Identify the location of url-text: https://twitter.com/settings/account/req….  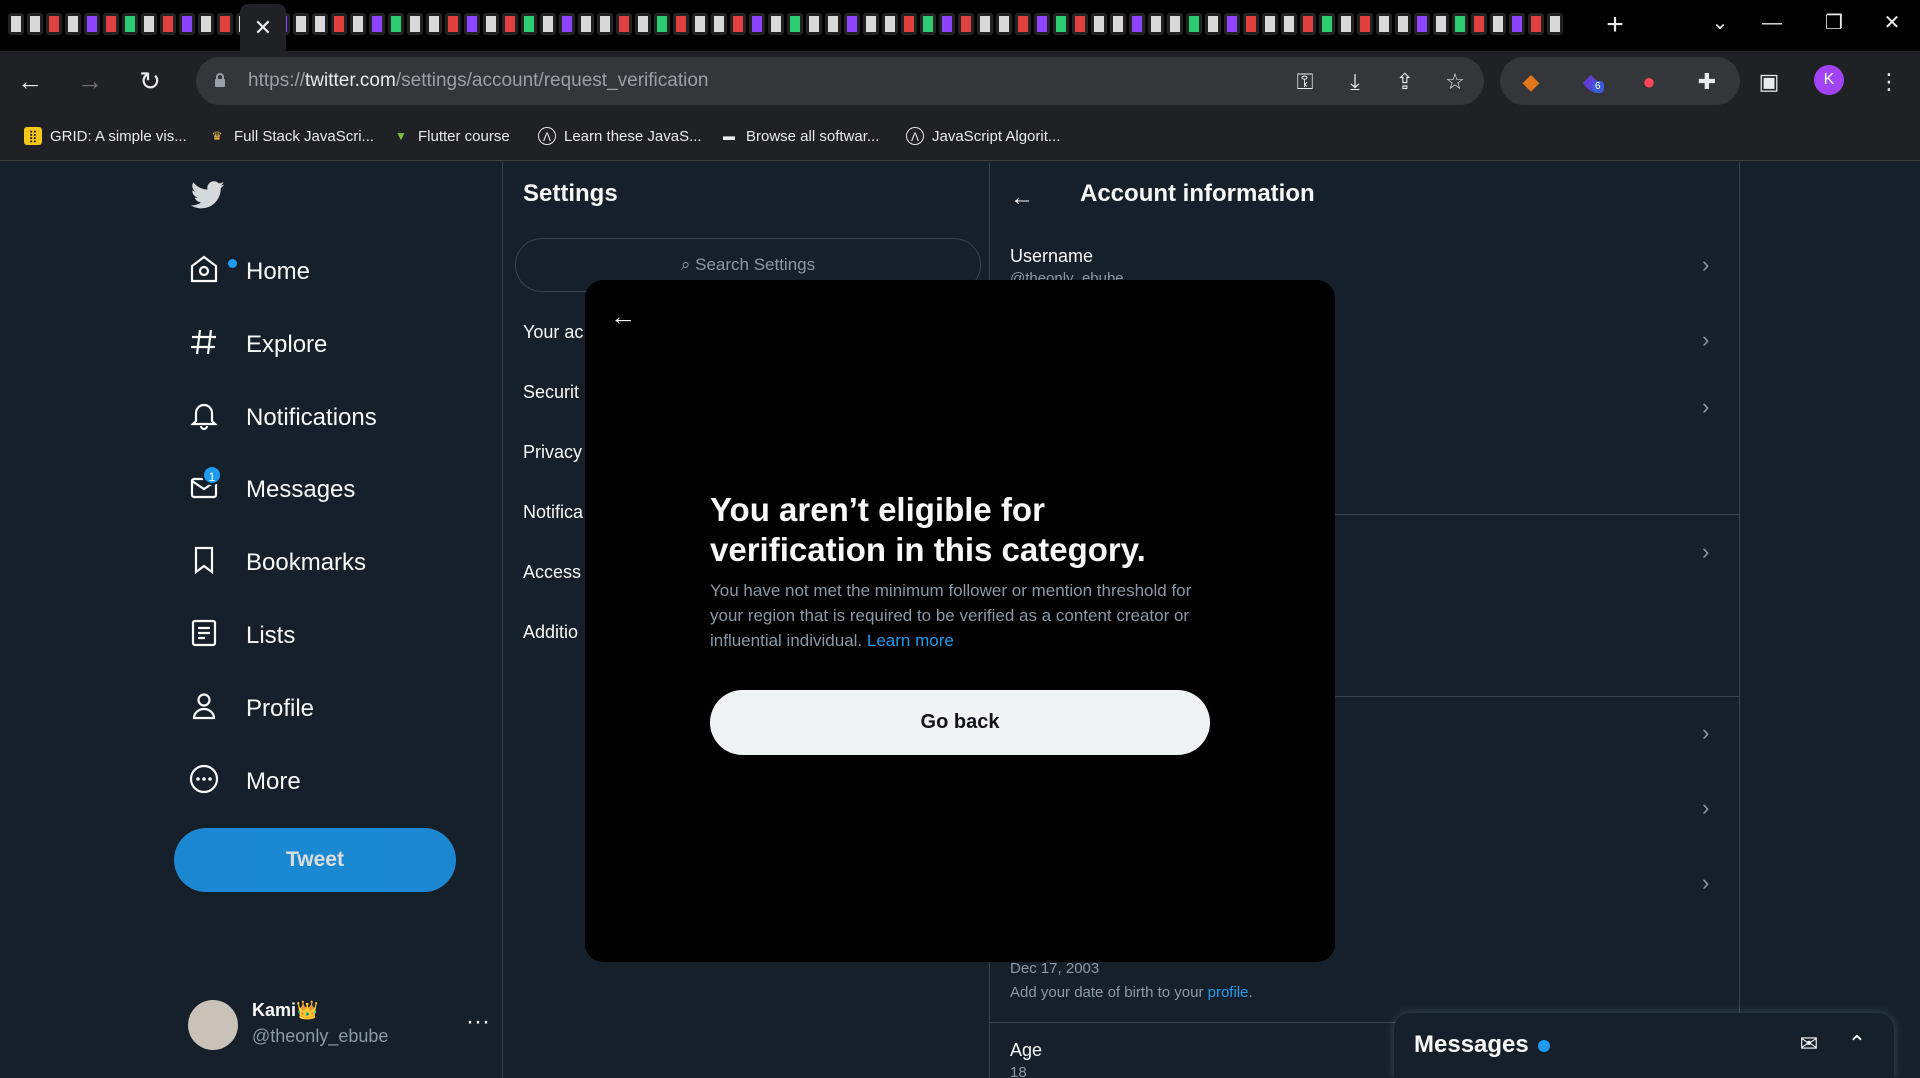
(478, 81).